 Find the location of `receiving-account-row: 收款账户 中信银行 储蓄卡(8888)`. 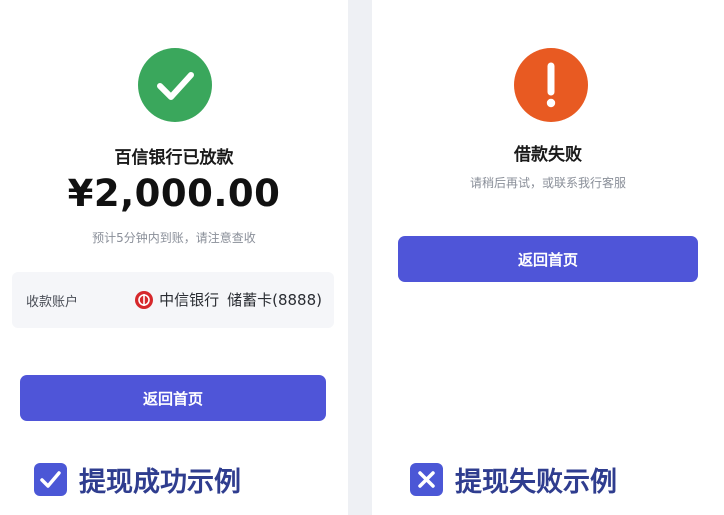

receiving-account-row: 收款账户 中信银行 储蓄卡(8888) is located at coordinates (173, 300).